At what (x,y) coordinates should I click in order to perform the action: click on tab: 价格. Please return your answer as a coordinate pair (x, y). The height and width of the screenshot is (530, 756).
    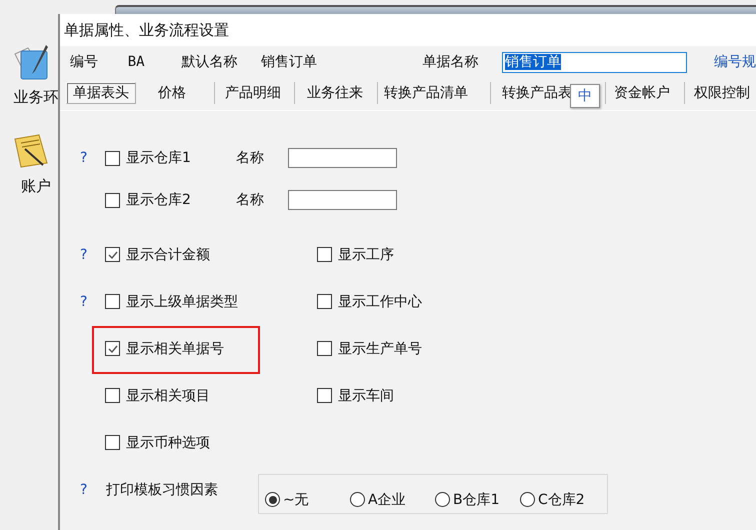
    Looking at the image, I should click on (177, 93).